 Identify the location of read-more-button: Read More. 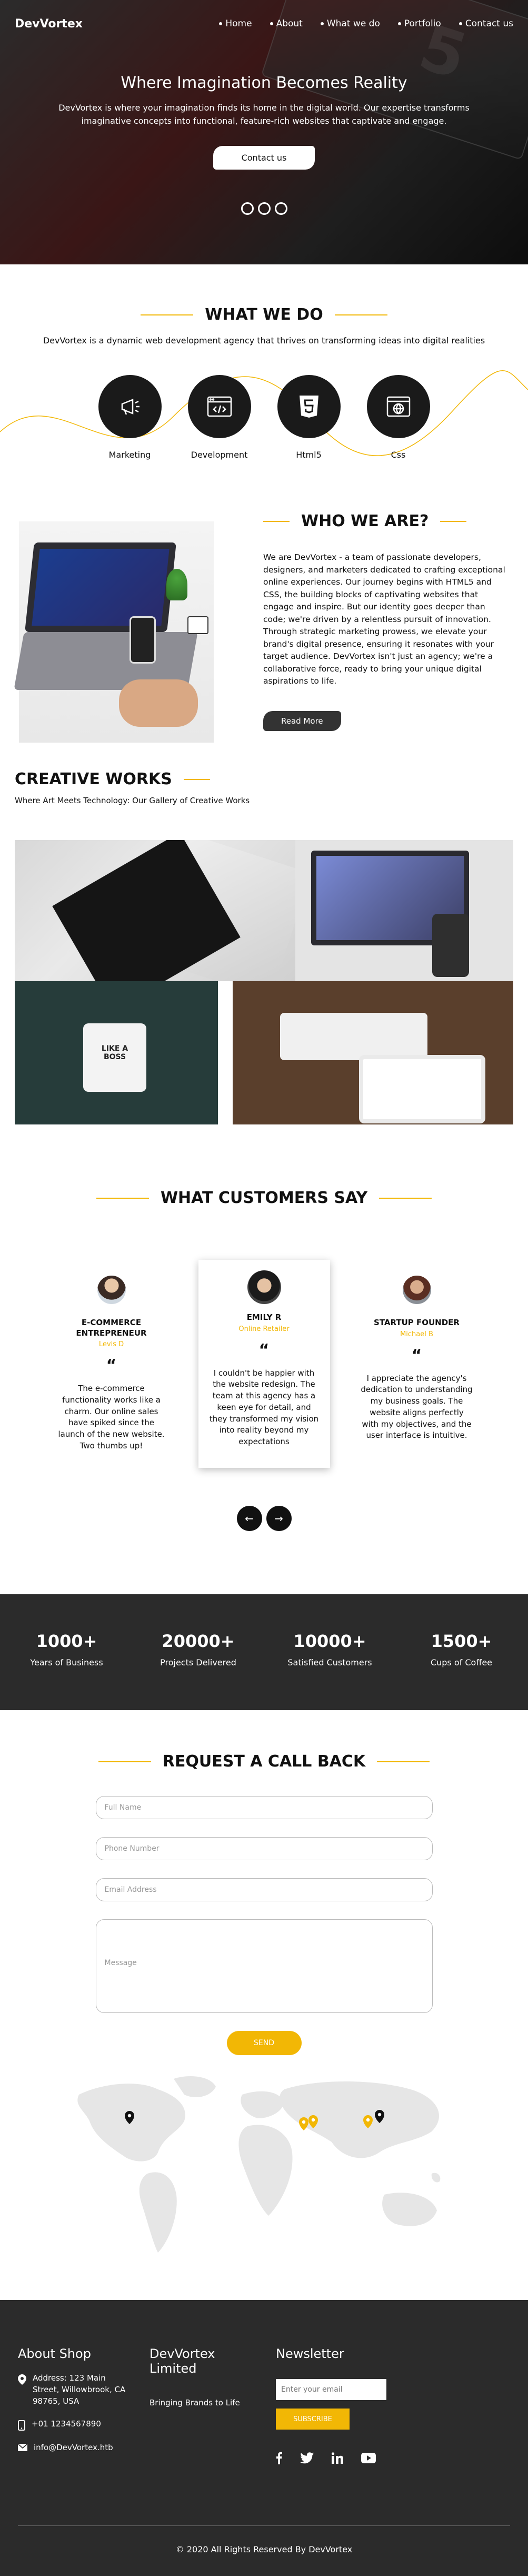
(302, 721).